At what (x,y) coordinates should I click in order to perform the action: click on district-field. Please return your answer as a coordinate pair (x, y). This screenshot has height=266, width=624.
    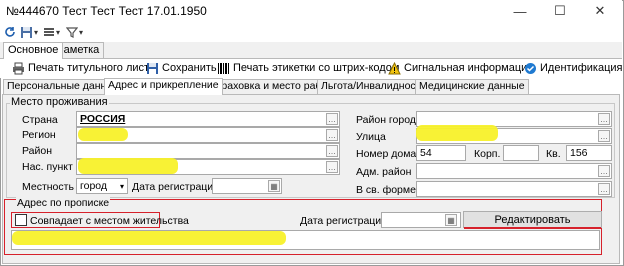
    Looking at the image, I should click on (208, 151).